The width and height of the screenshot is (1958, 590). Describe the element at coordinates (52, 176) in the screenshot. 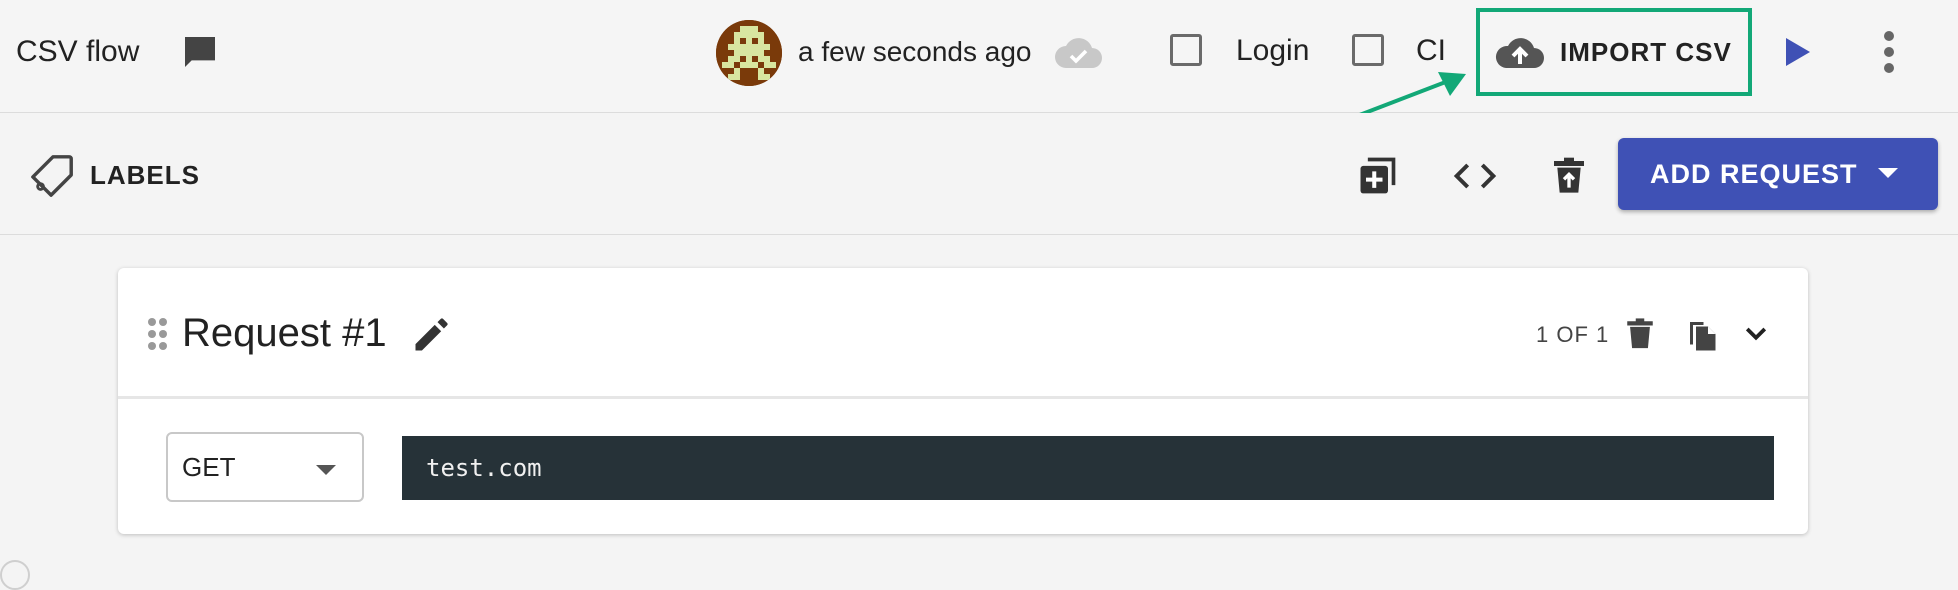

I see `label-tag-icon` at that location.